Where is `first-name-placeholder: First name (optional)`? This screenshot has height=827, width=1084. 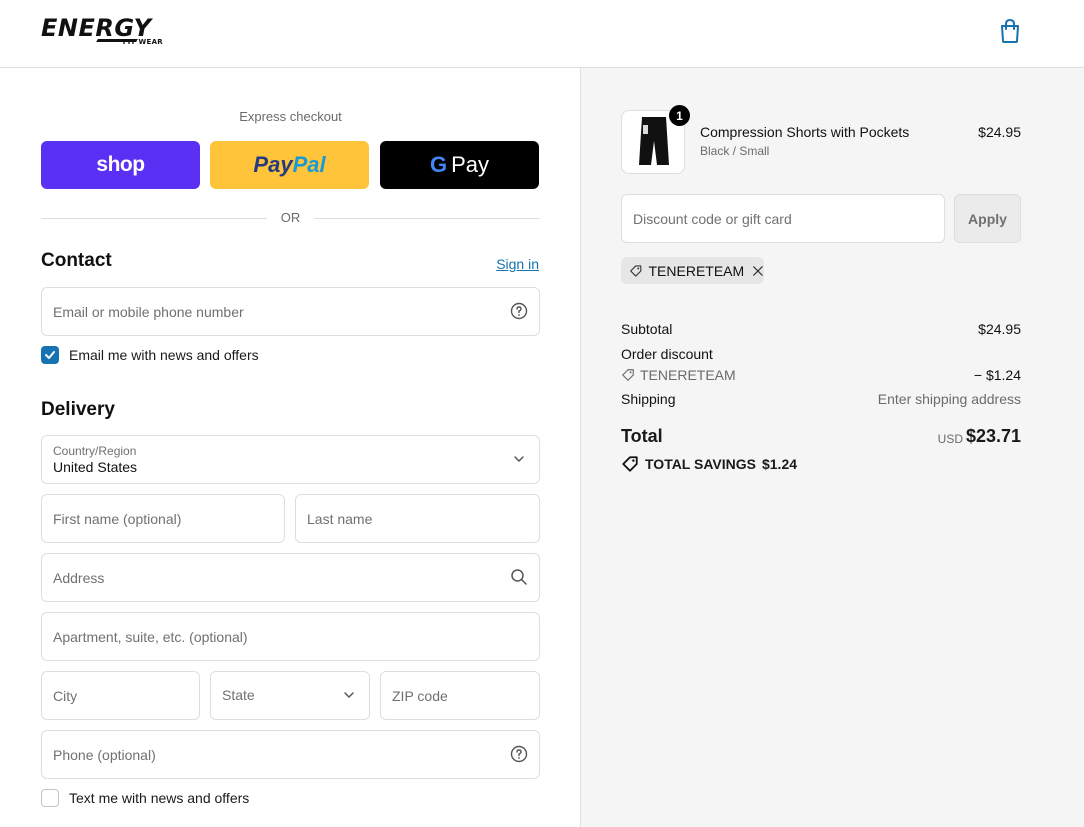 first-name-placeholder: First name (optional) is located at coordinates (117, 519).